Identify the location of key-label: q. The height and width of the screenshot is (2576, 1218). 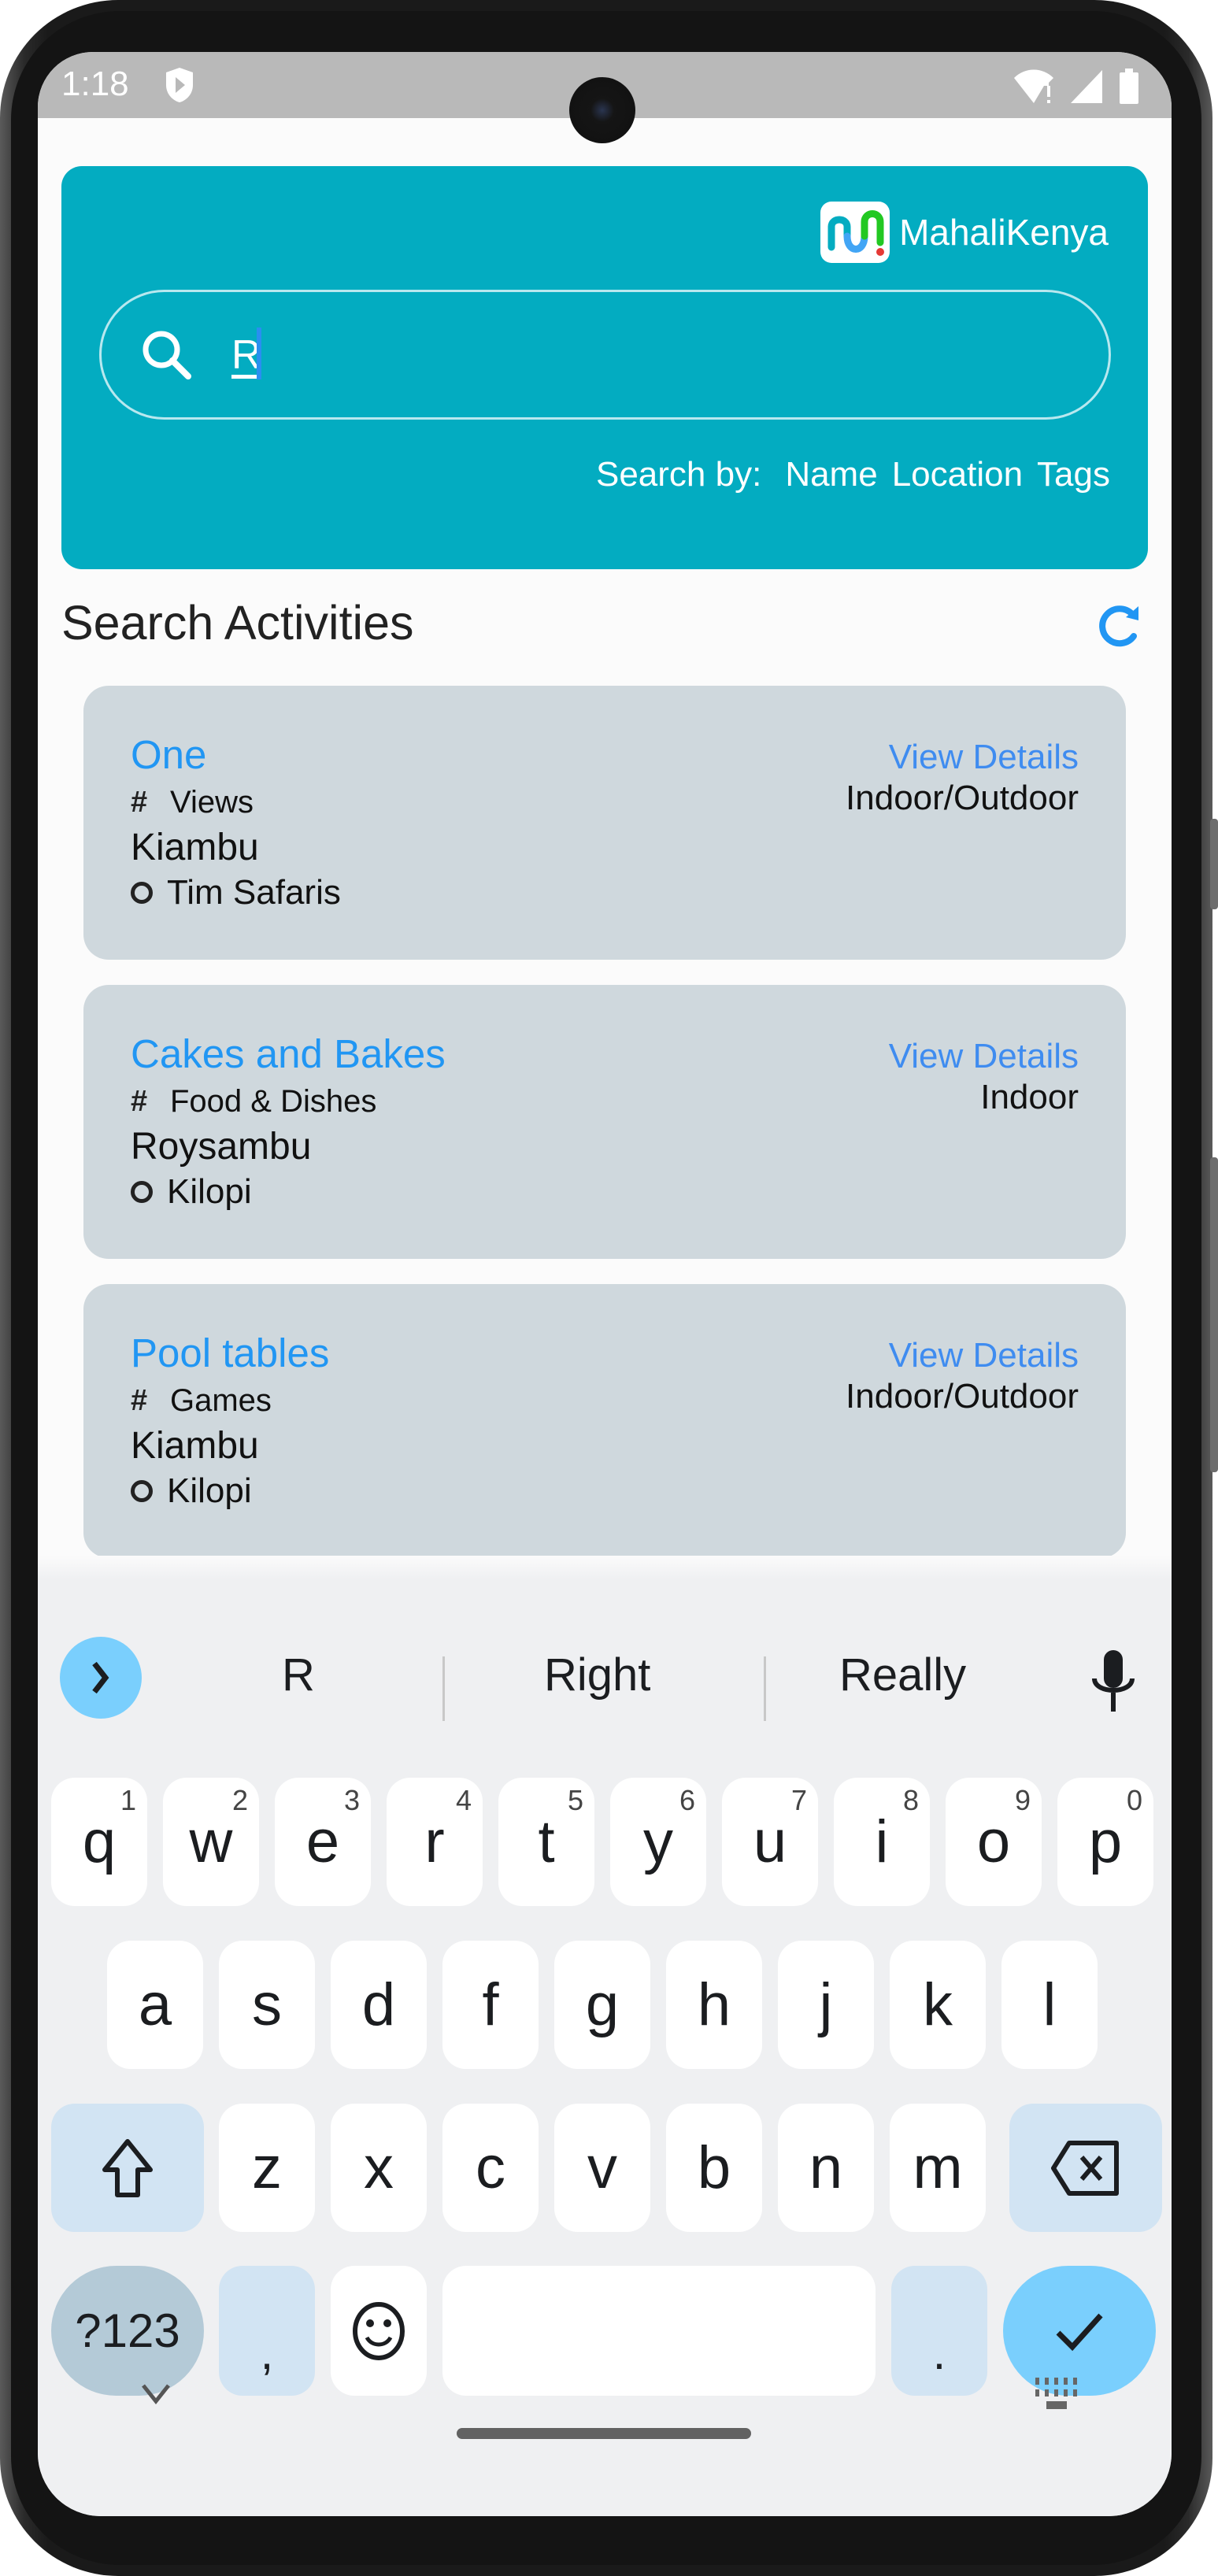
(99, 1841).